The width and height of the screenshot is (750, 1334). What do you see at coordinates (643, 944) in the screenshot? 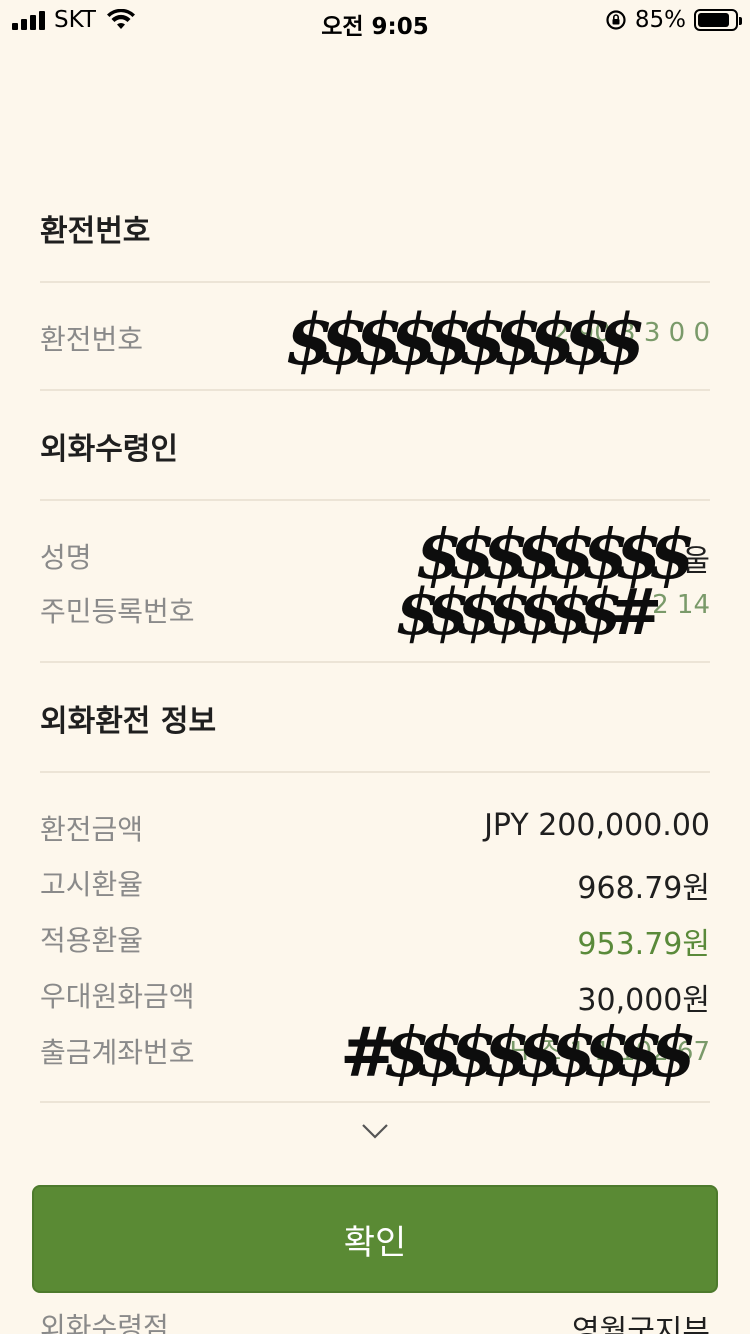
I see `row-value: 953.79원` at bounding box center [643, 944].